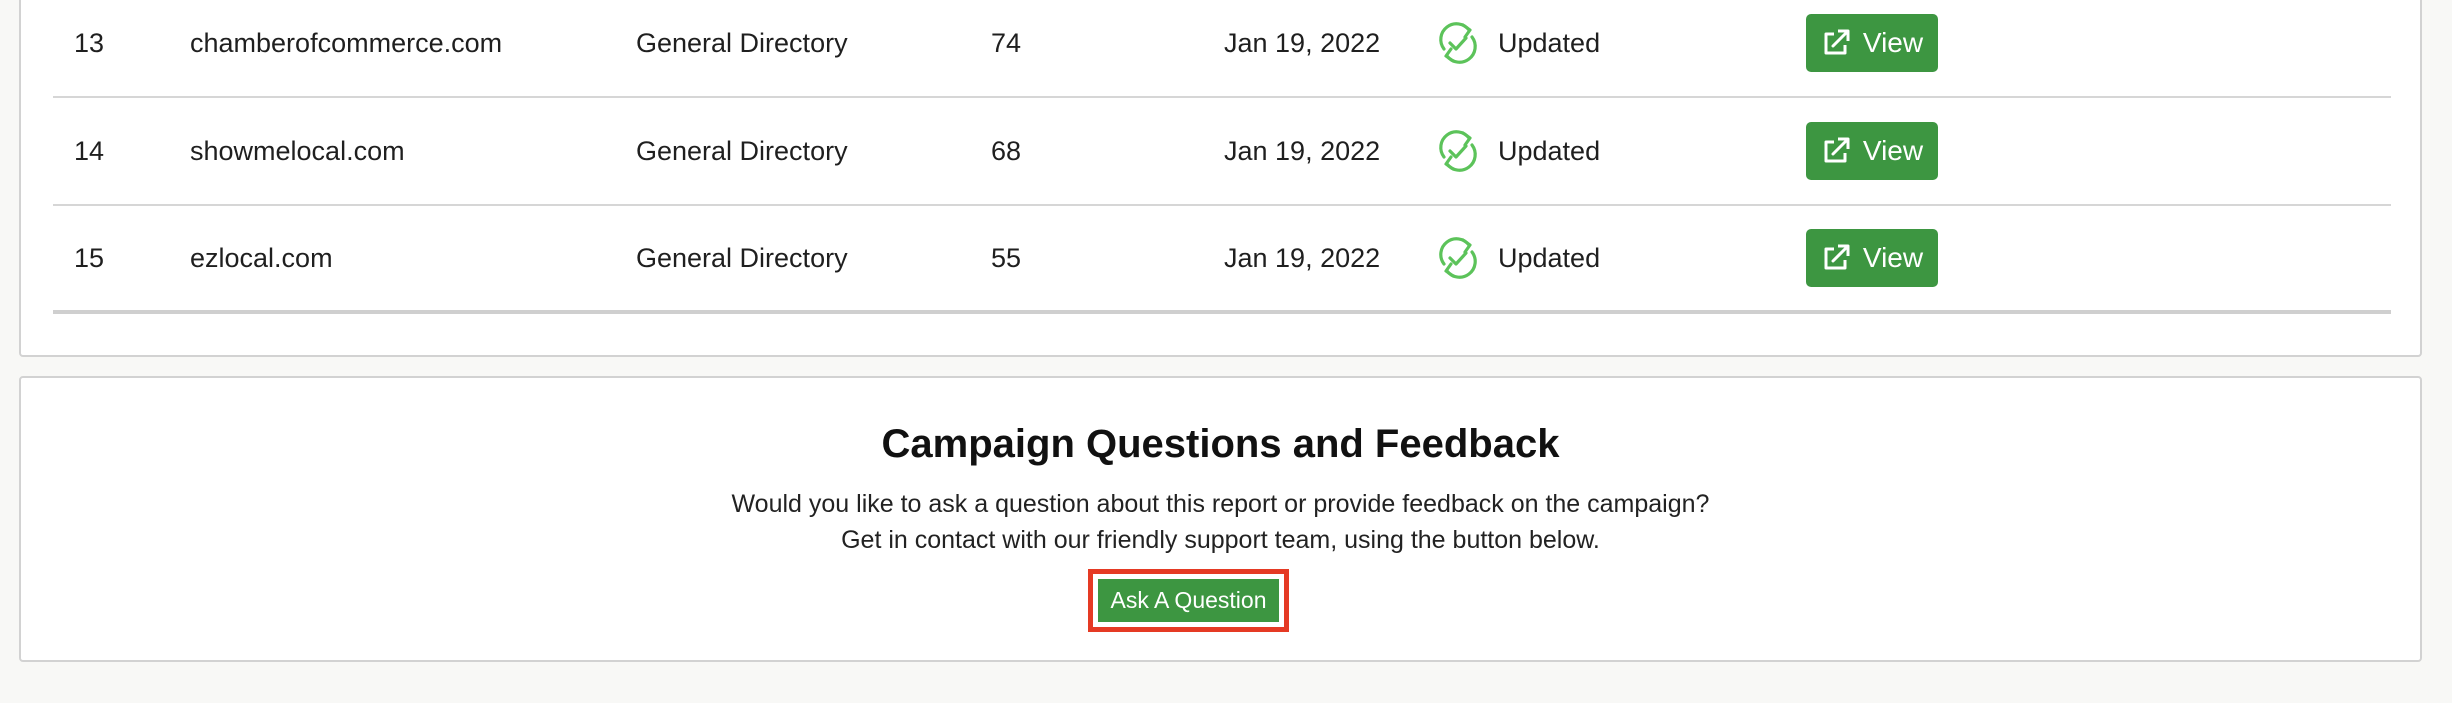 The height and width of the screenshot is (703, 2452). I want to click on ask-question-highlight: Ask A Question, so click(1188, 600).